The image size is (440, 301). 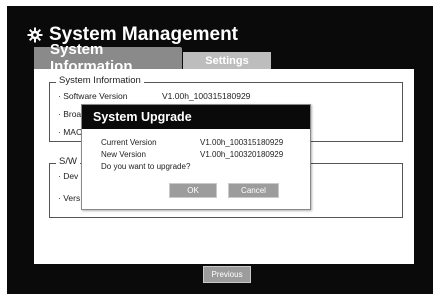 I want to click on ok-button: OK, so click(x=193, y=190).